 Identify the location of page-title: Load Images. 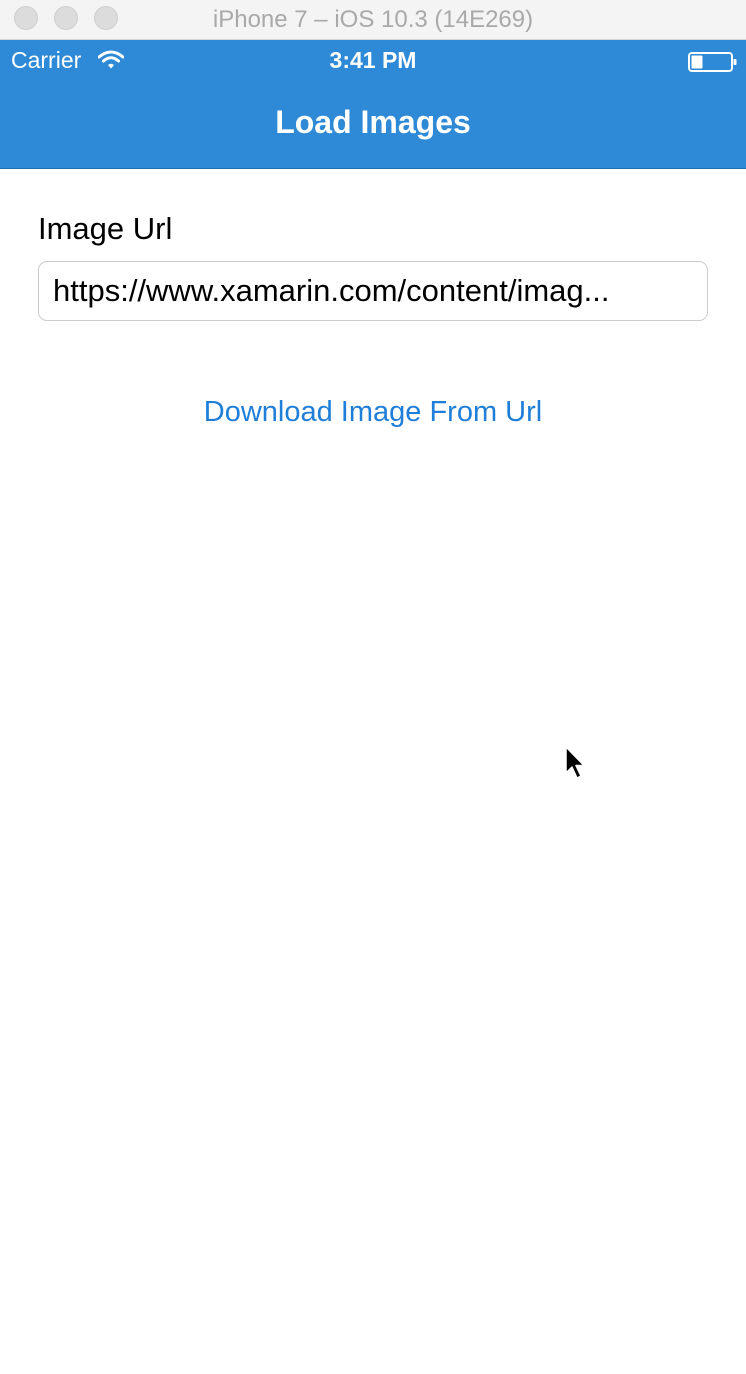
(373, 122).